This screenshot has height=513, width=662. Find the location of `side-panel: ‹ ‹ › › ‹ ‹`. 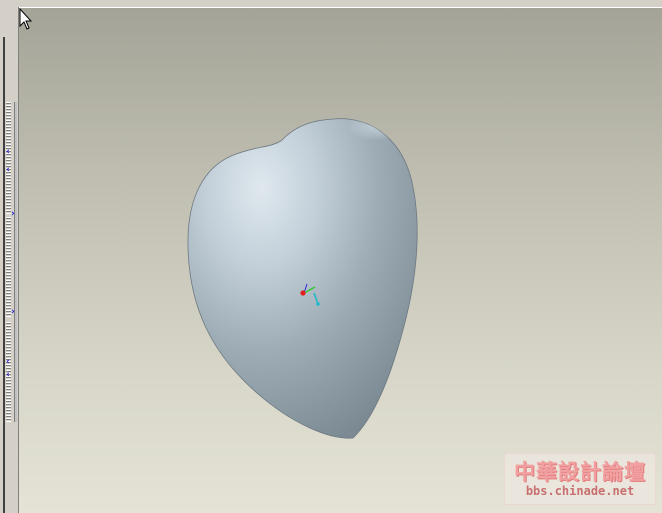

side-panel: ‹ ‹ › › ‹ ‹ is located at coordinates (9, 260).